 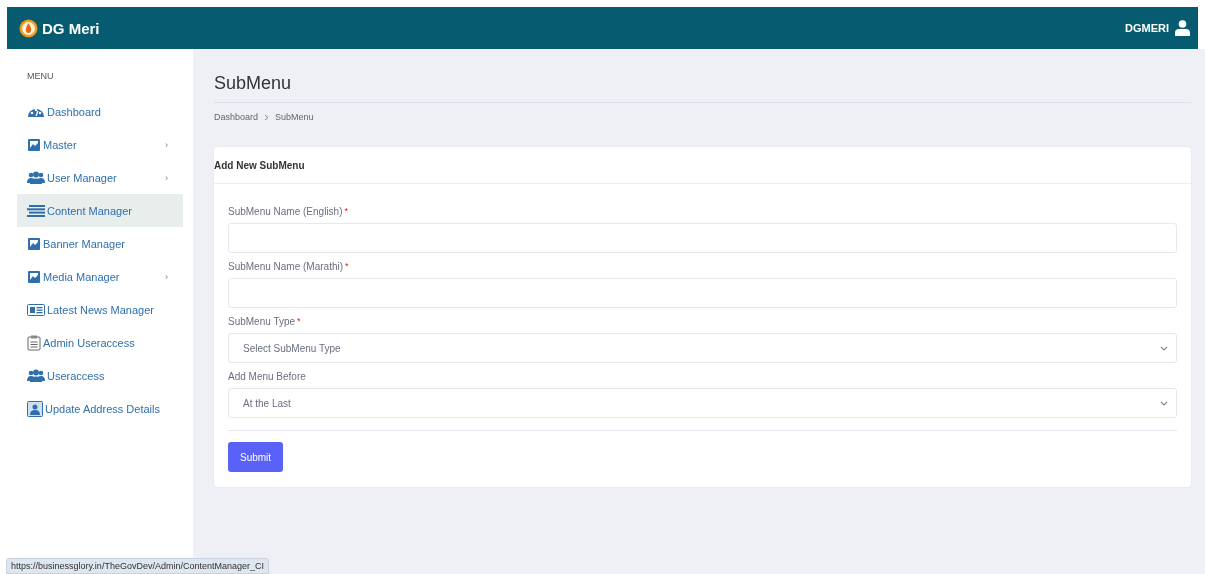 What do you see at coordinates (100, 276) in the screenshot?
I see `sidebar-item: Media Manager ›` at bounding box center [100, 276].